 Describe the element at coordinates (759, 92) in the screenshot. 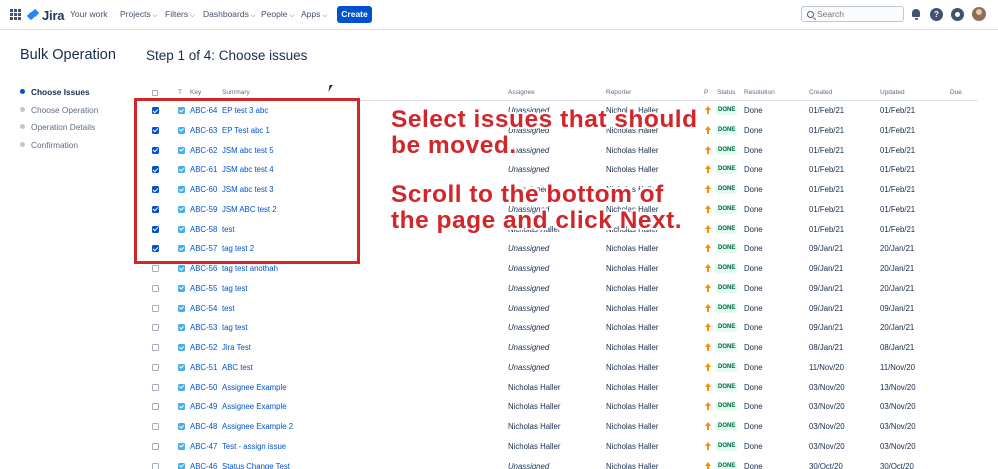

I see `column-header-resolution: Resolution` at that location.